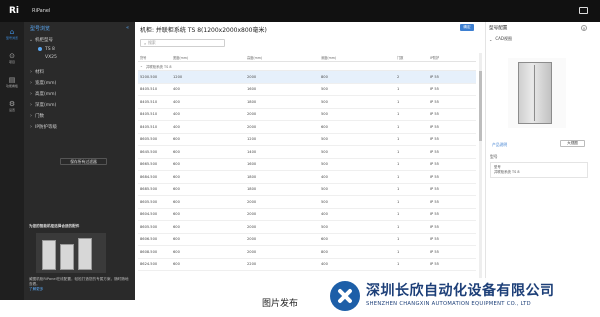 The height and width of the screenshot is (317, 600). Describe the element at coordinates (499, 145) in the screenshot. I see `product-info-link: 产品说明` at that location.